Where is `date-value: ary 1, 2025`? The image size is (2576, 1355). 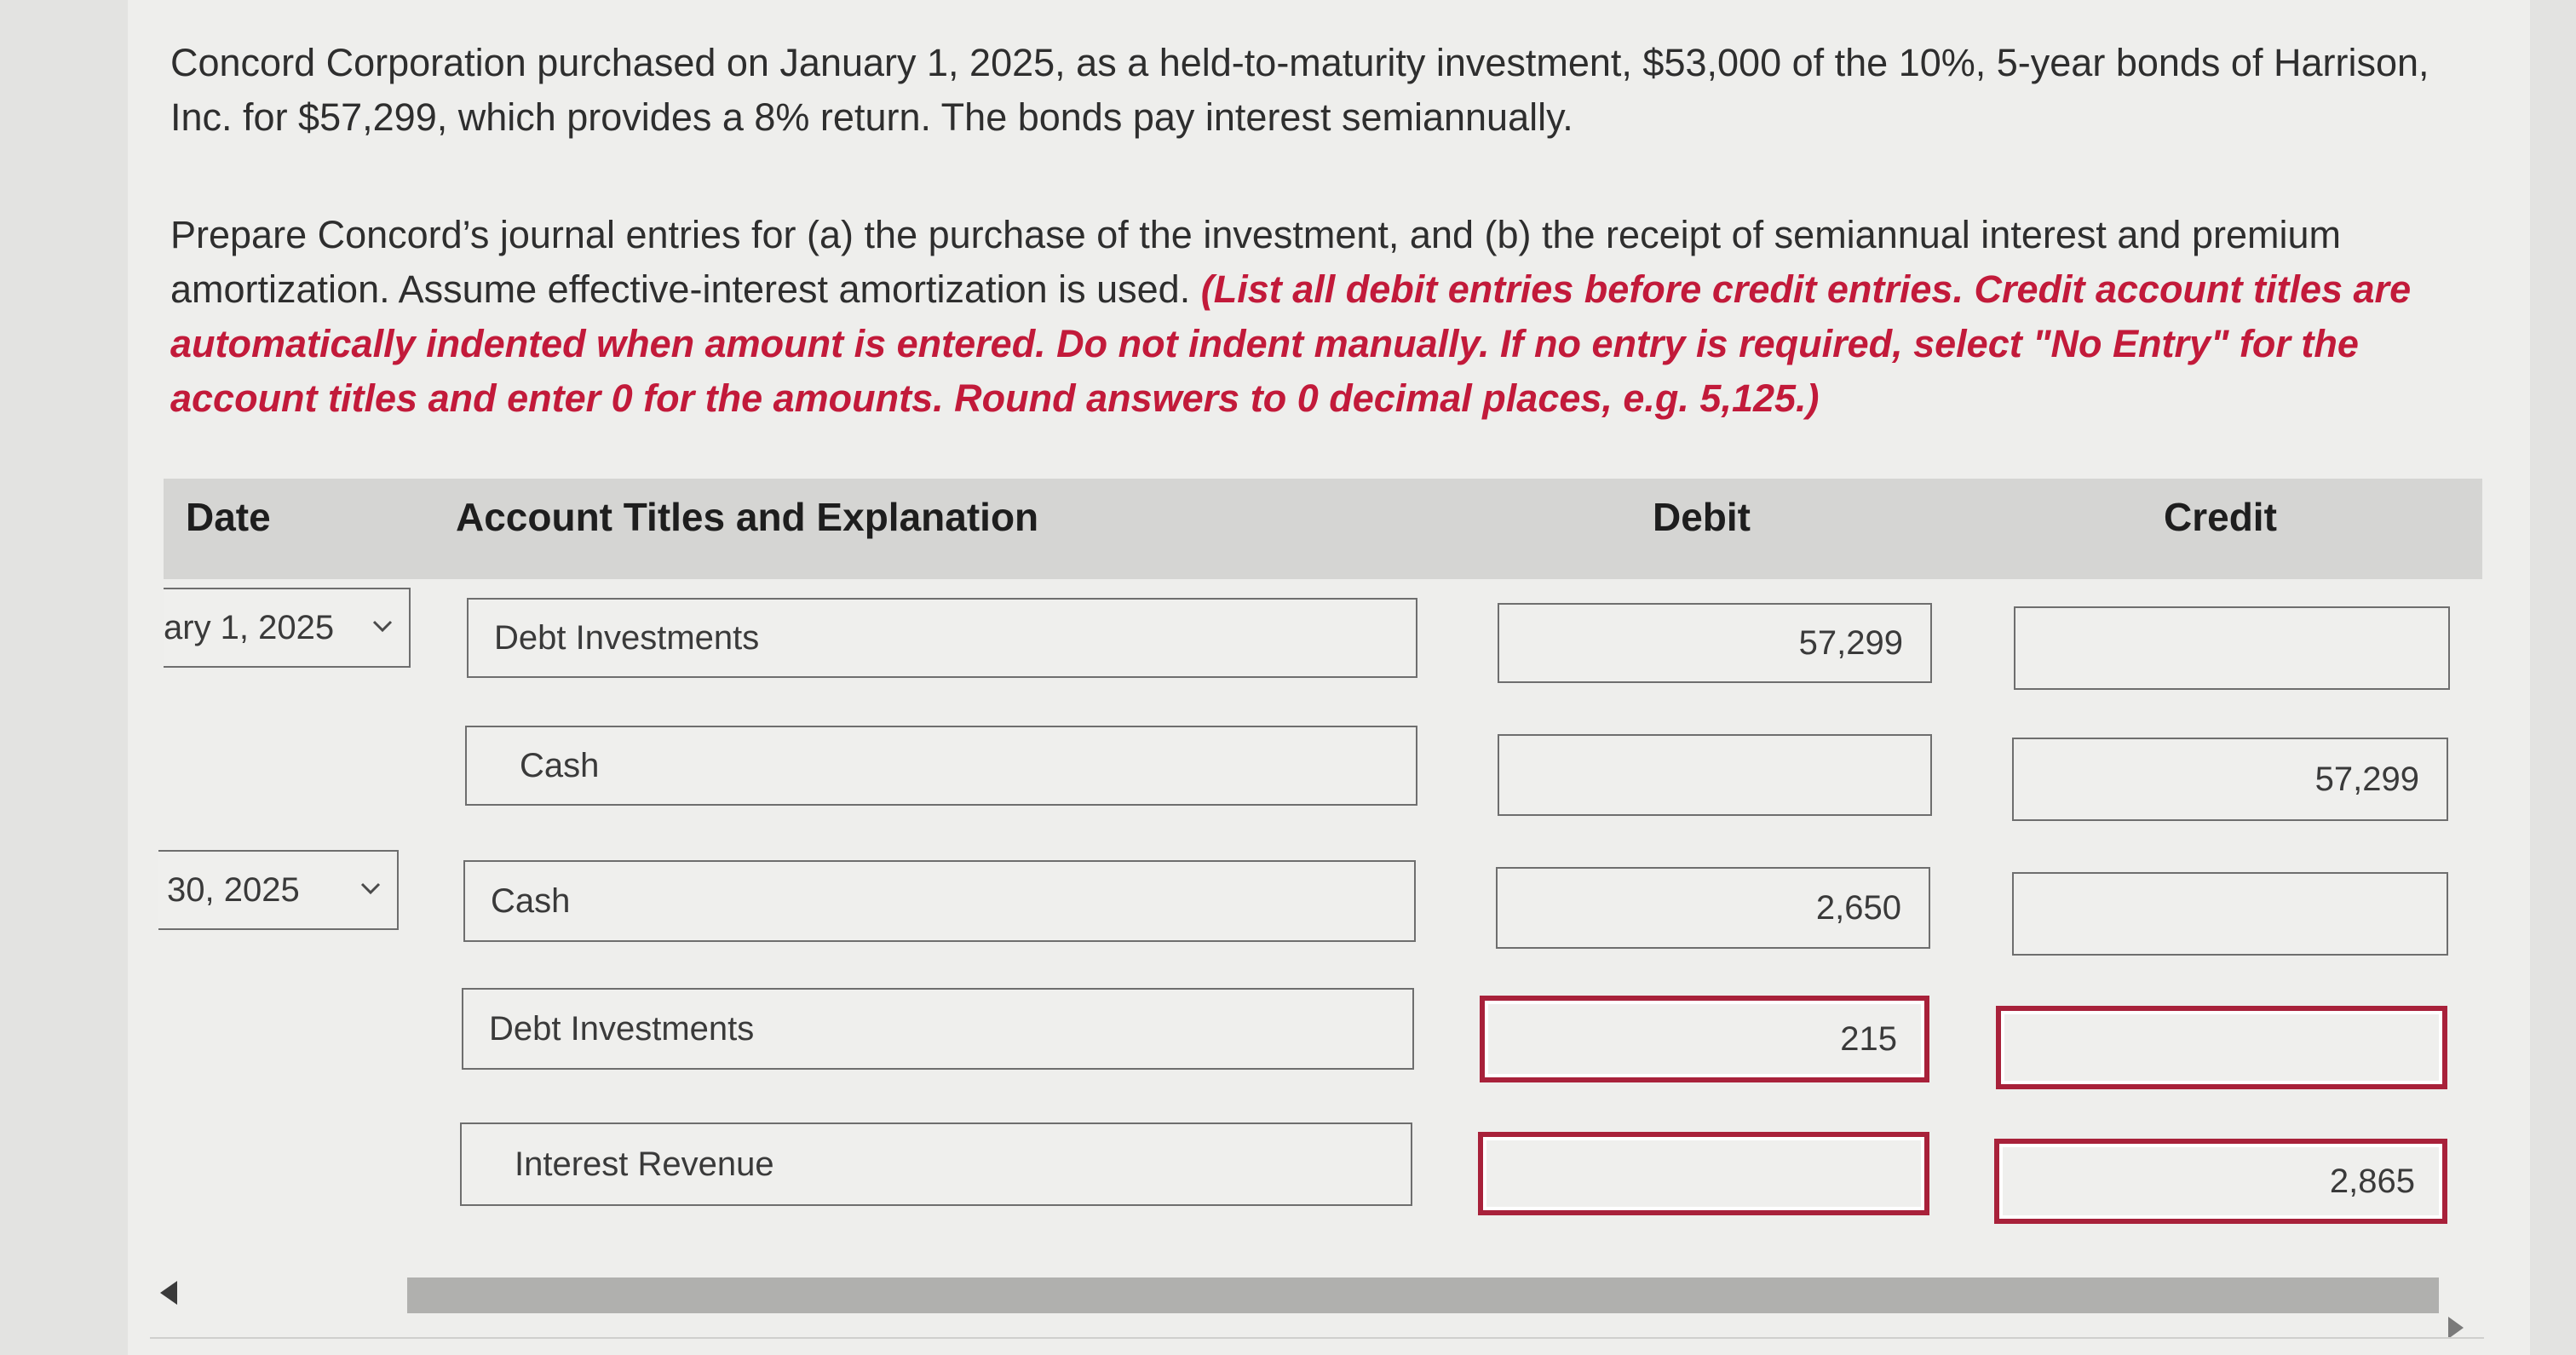
date-value: ary 1, 2025 is located at coordinates (250, 627).